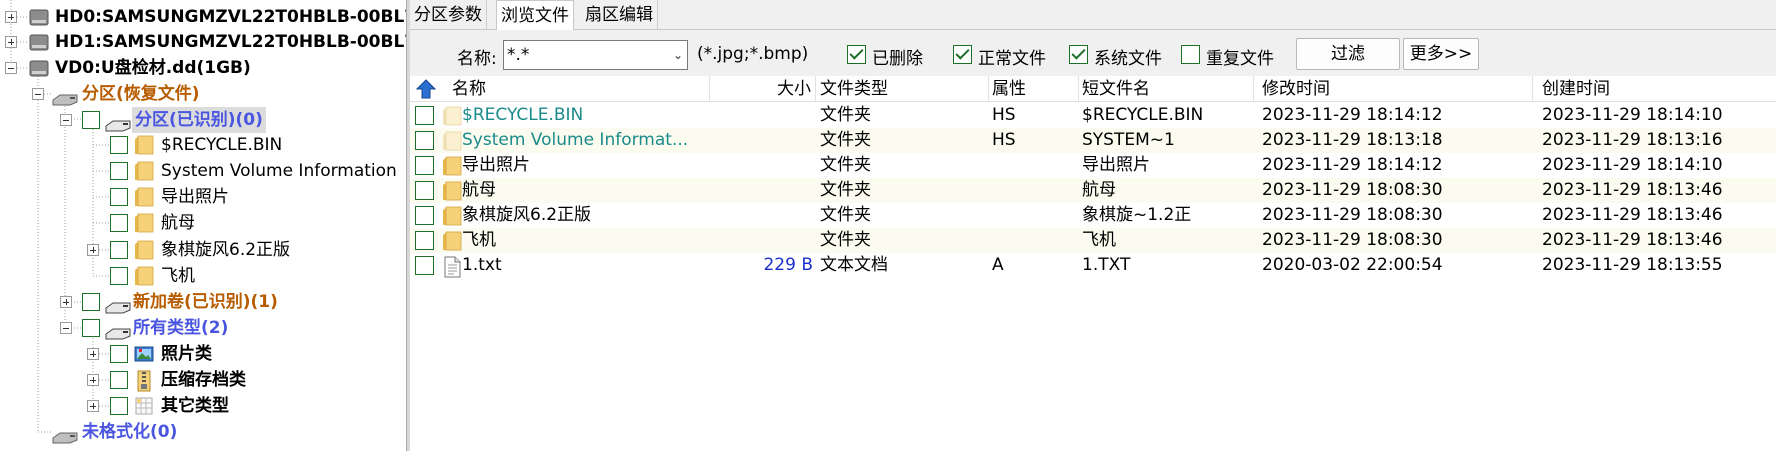 This screenshot has height=451, width=1776. I want to click on cell-created: 2023-11-29 18:13:16, so click(1632, 140).